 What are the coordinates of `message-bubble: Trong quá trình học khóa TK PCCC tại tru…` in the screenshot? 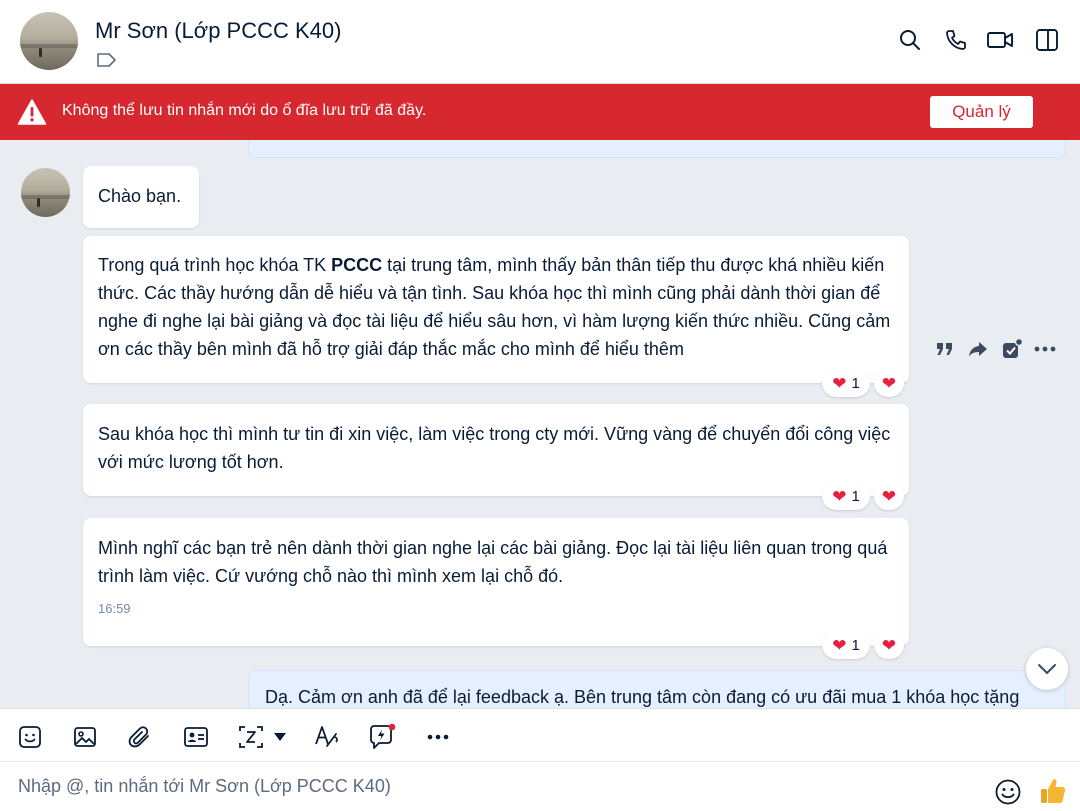 It's located at (496, 309).